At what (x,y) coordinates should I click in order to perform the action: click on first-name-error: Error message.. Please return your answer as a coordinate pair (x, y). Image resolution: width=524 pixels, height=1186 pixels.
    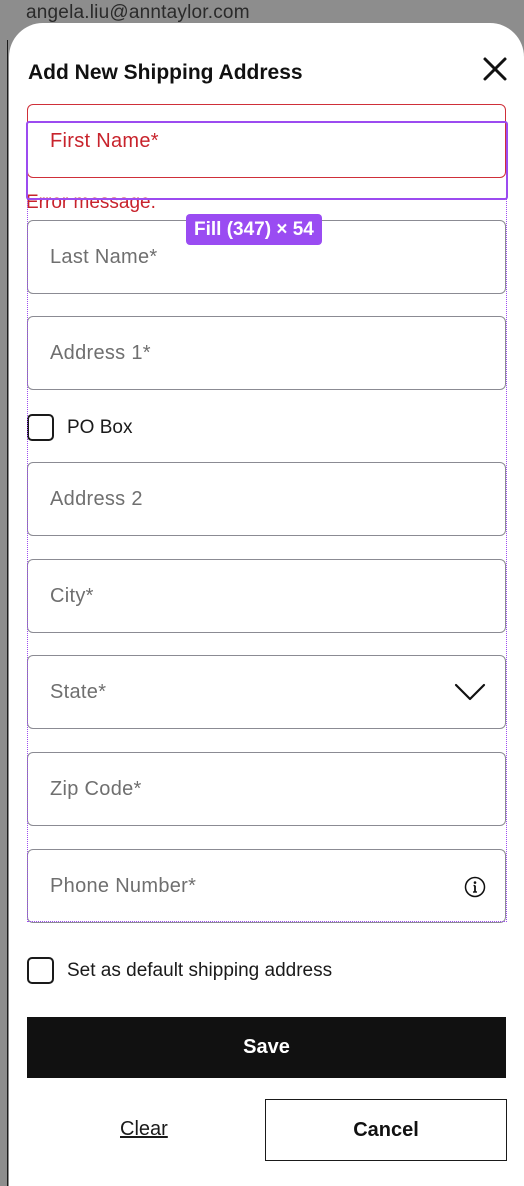
    Looking at the image, I should click on (91, 202).